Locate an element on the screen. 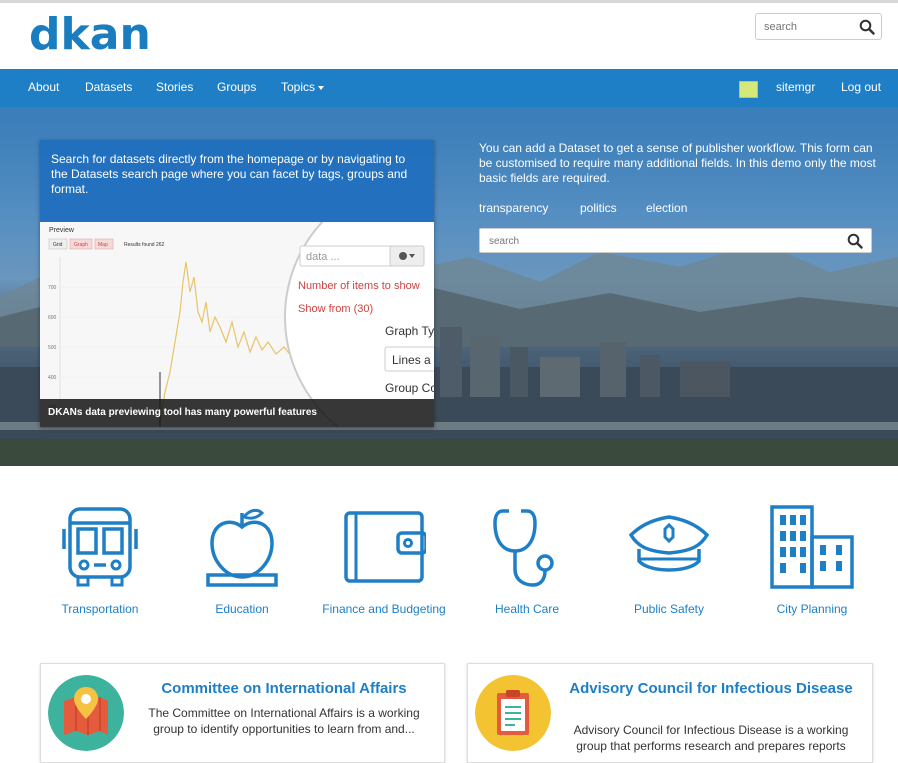 The width and height of the screenshot is (898, 763). clipboard-icon is located at coordinates (513, 713).